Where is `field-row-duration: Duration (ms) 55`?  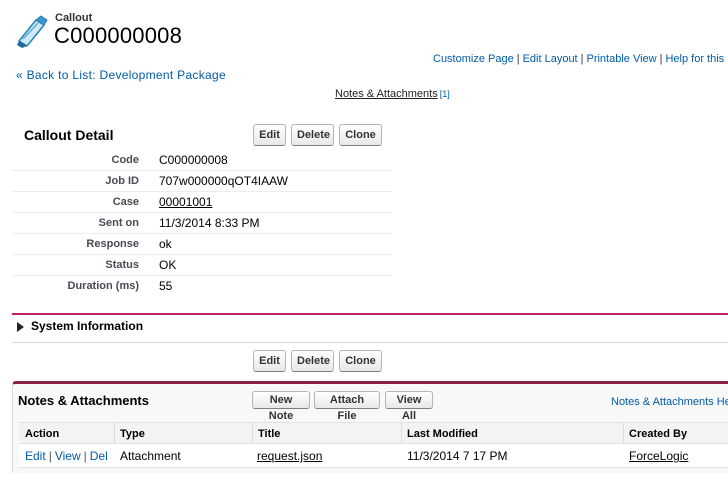 field-row-duration: Duration (ms) 55 is located at coordinates (202, 286).